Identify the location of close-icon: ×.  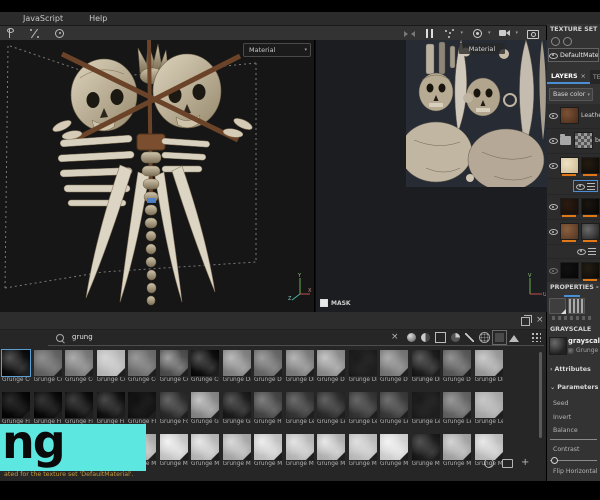
(583, 76).